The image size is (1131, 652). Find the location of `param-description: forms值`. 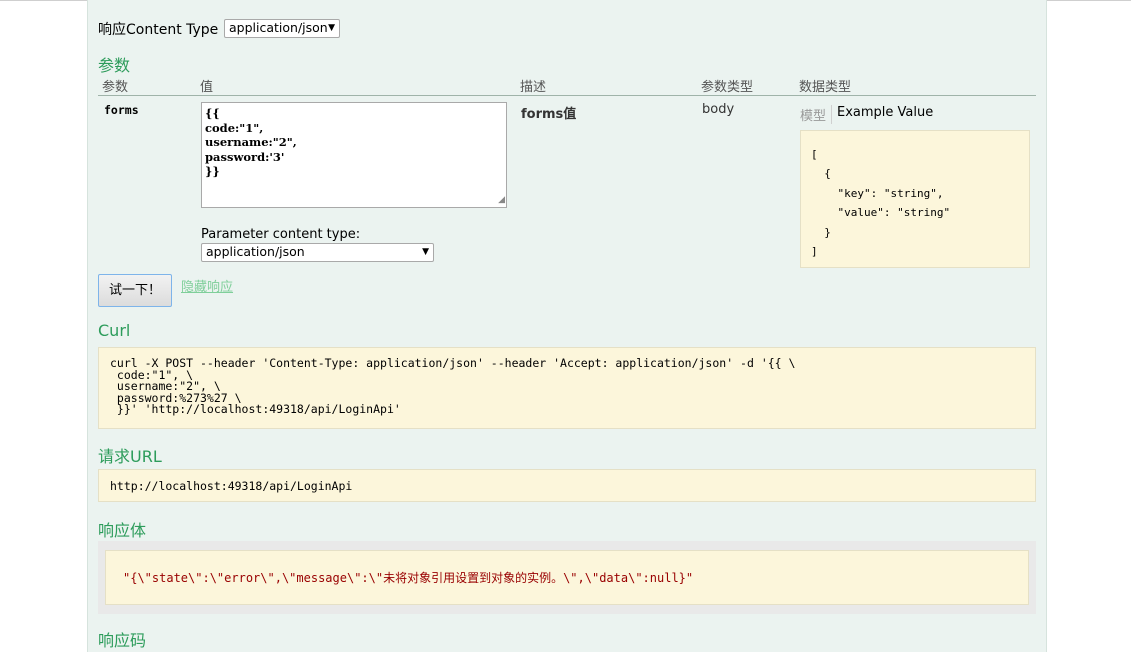

param-description: forms值 is located at coordinates (549, 114).